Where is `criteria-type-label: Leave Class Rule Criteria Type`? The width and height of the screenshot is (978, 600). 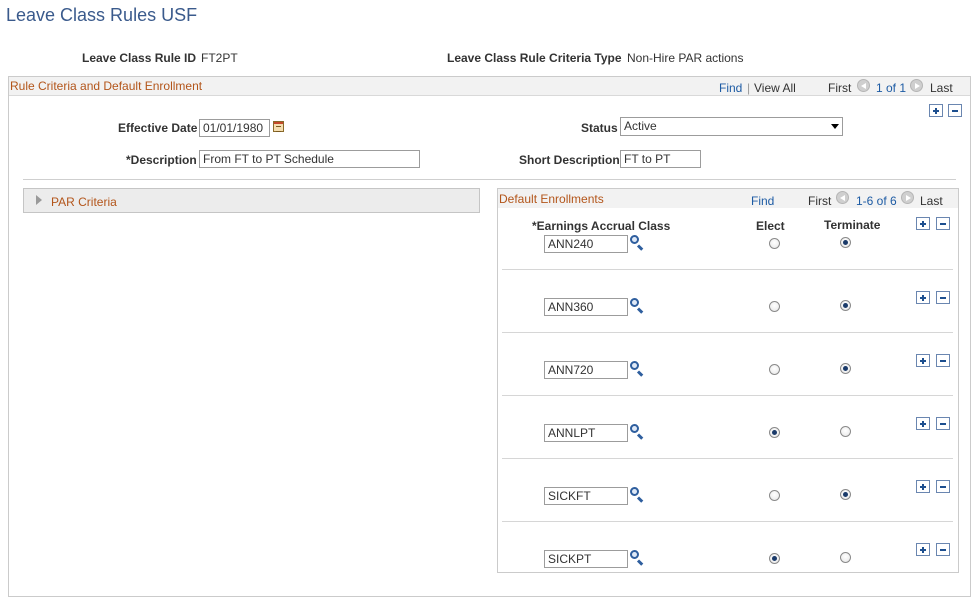
criteria-type-label: Leave Class Rule Criteria Type is located at coordinates (534, 58).